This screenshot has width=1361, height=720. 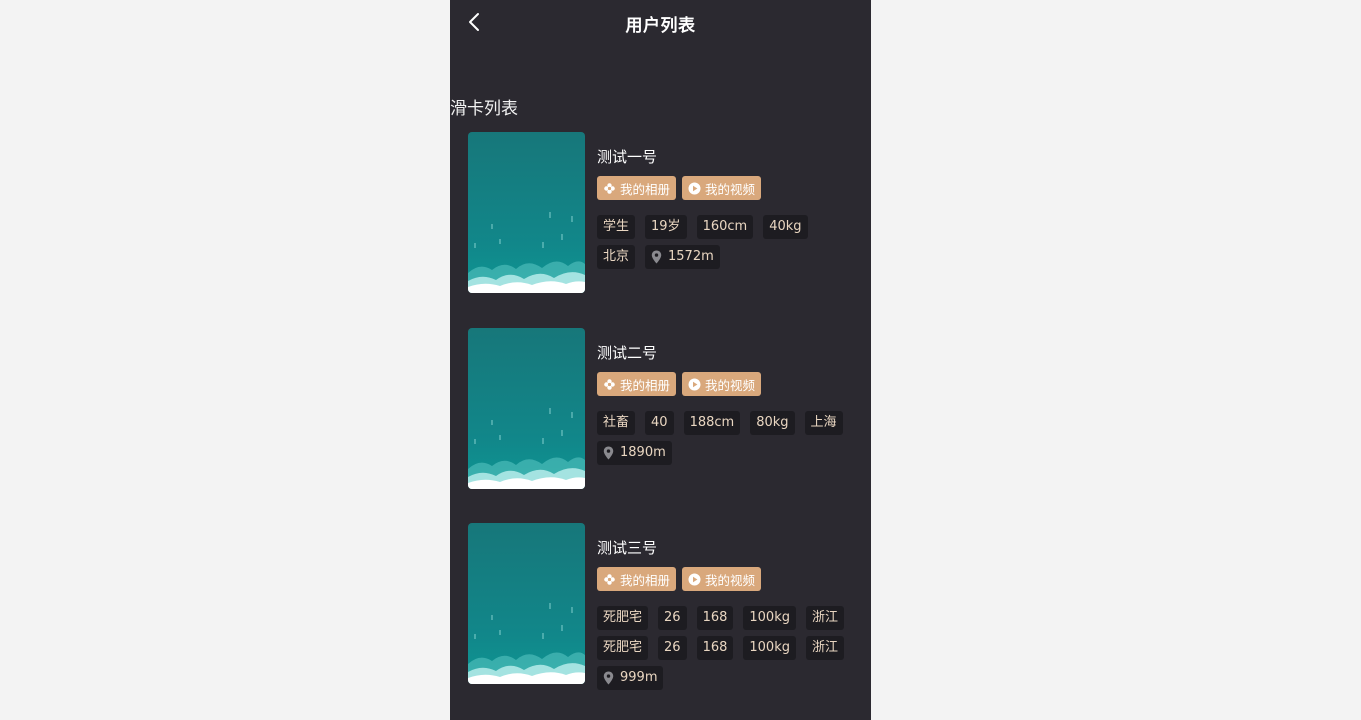 What do you see at coordinates (666, 227) in the screenshot?
I see `profile-tag: 19岁` at bounding box center [666, 227].